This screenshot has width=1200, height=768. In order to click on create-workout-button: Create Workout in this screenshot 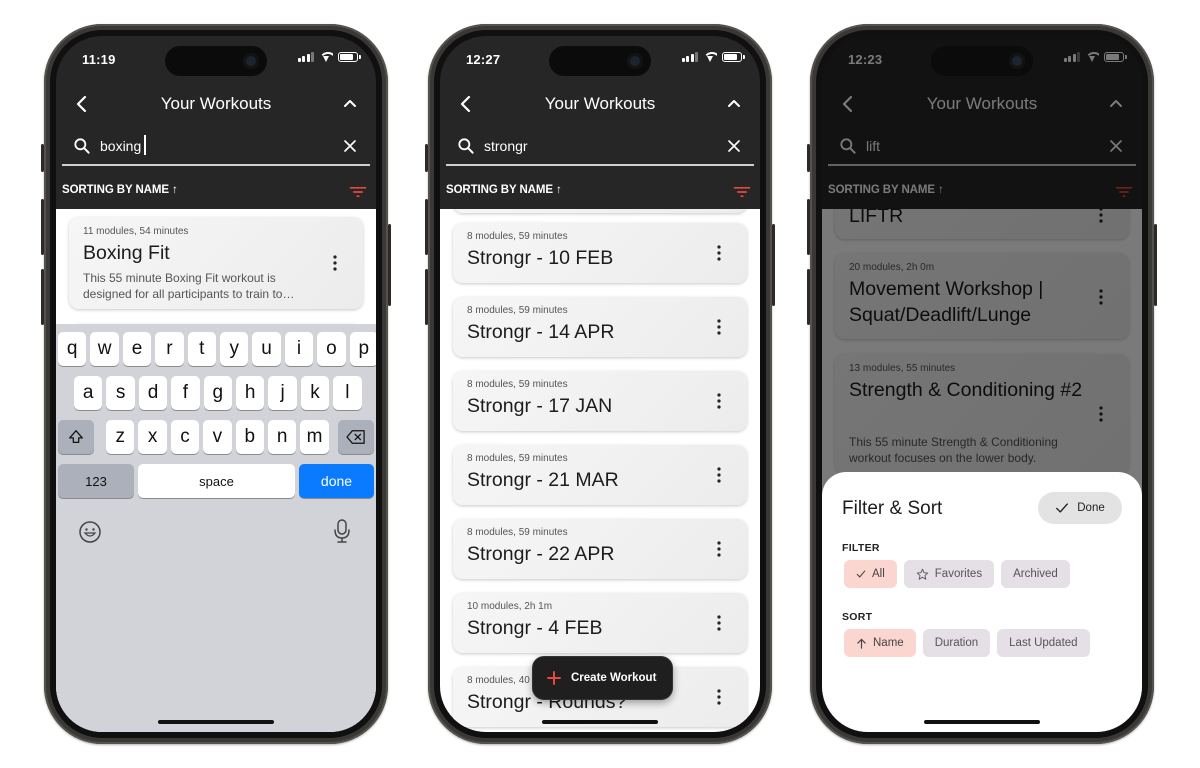, I will do `click(603, 678)`.